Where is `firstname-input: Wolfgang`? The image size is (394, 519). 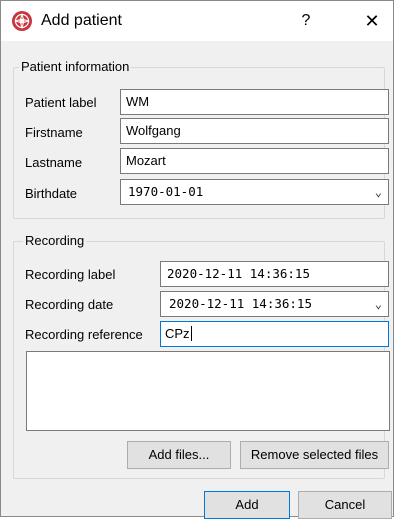
firstname-input: Wolfgang is located at coordinates (254, 131).